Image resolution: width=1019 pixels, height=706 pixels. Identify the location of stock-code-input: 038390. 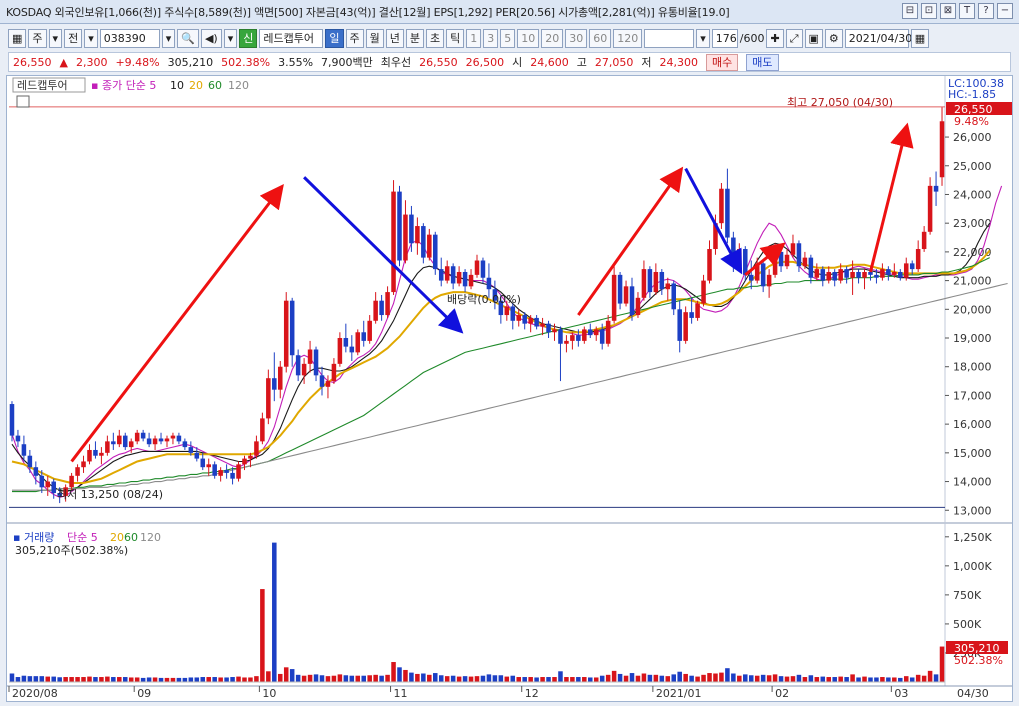
(129, 38).